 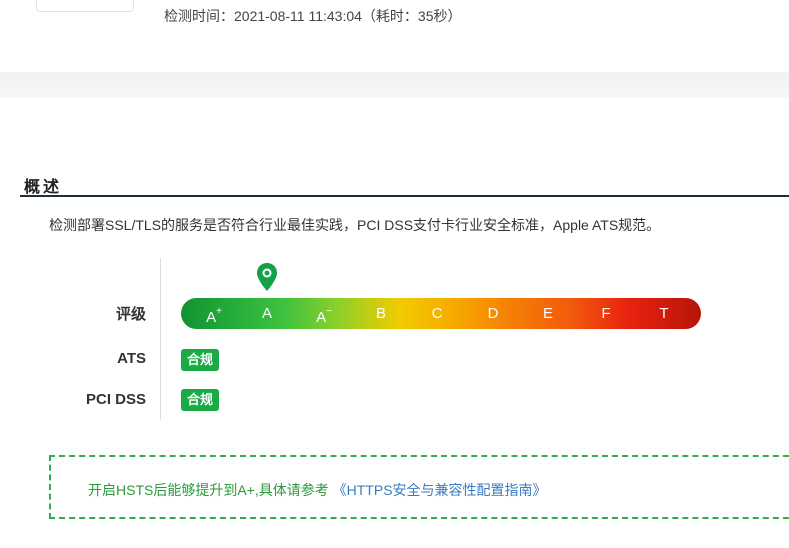 I want to click on grade-label: A+, so click(x=214, y=313).